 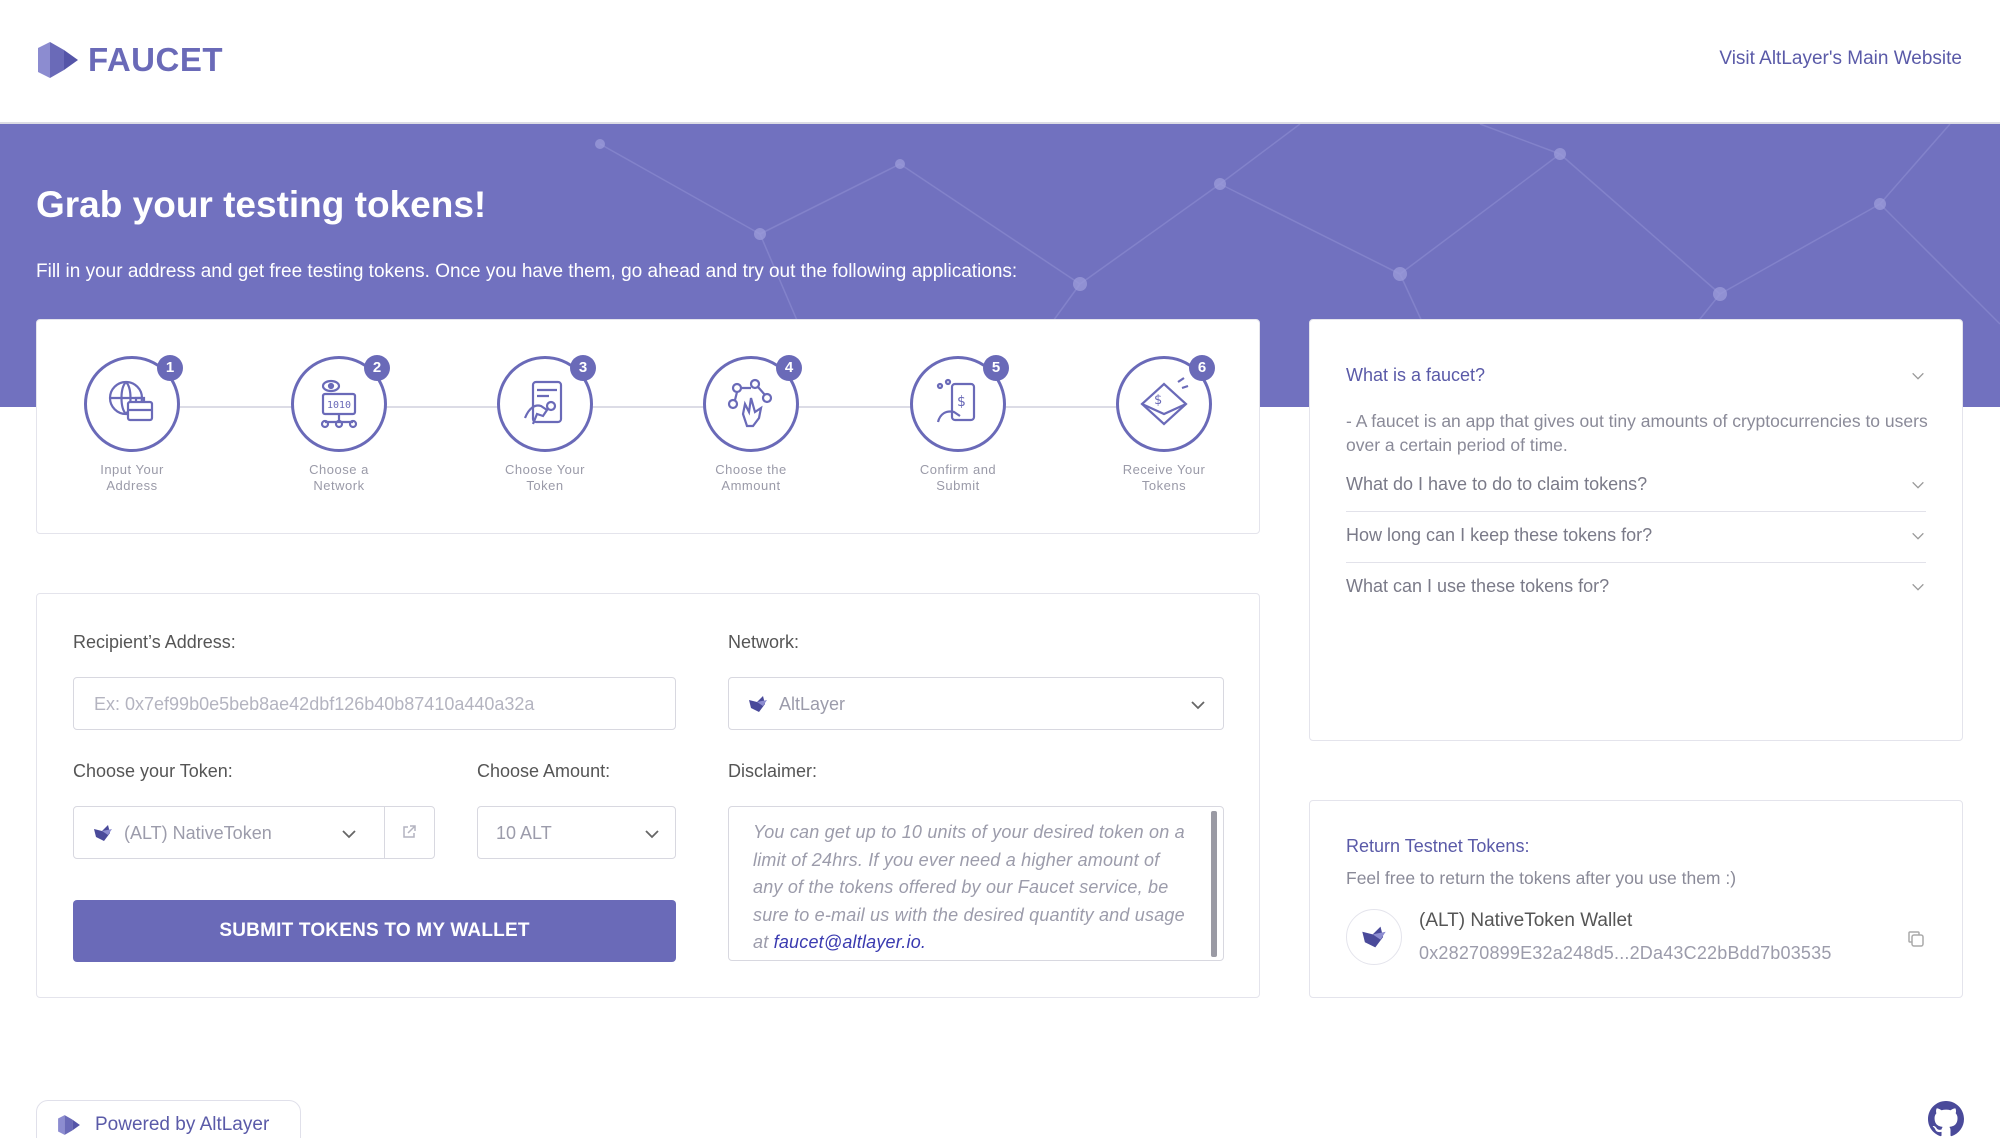 I want to click on step-number: 6, so click(x=1202, y=368).